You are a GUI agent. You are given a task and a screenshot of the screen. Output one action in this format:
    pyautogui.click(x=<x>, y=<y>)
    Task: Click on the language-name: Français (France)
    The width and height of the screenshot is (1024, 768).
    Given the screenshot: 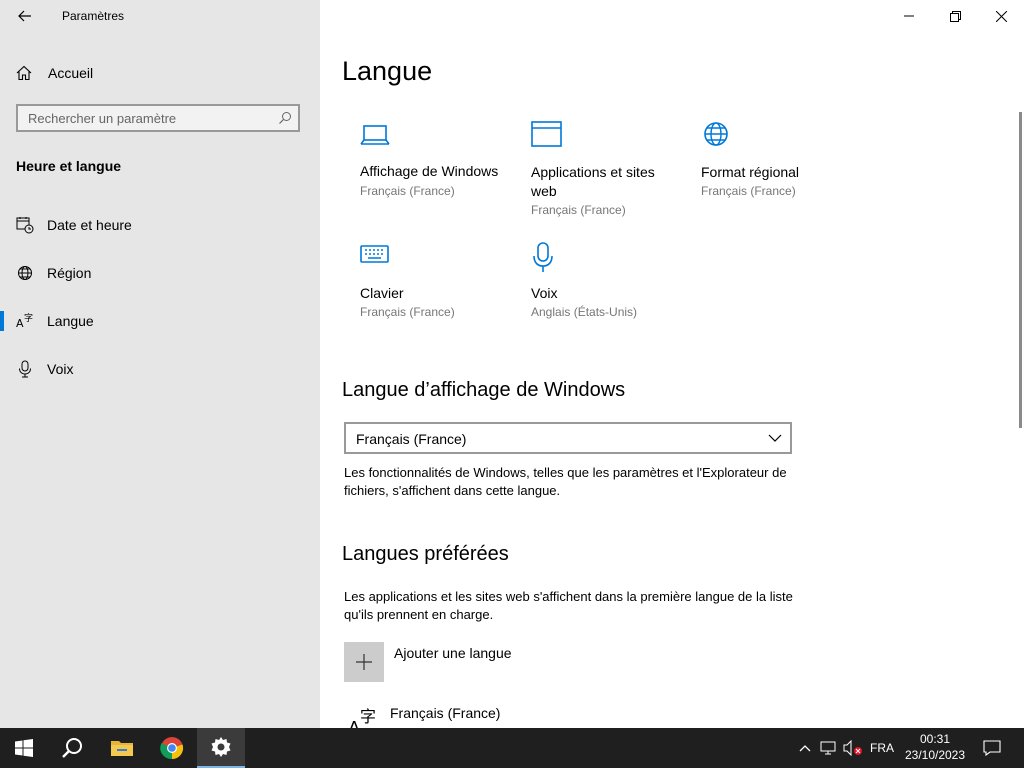 What is the action you would take?
    pyautogui.click(x=445, y=713)
    